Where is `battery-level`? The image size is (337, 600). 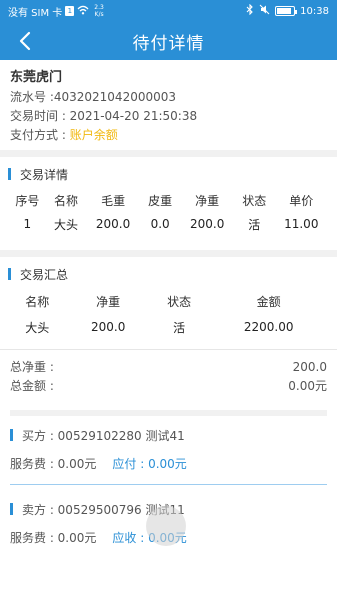
battery-level is located at coordinates (284, 11).